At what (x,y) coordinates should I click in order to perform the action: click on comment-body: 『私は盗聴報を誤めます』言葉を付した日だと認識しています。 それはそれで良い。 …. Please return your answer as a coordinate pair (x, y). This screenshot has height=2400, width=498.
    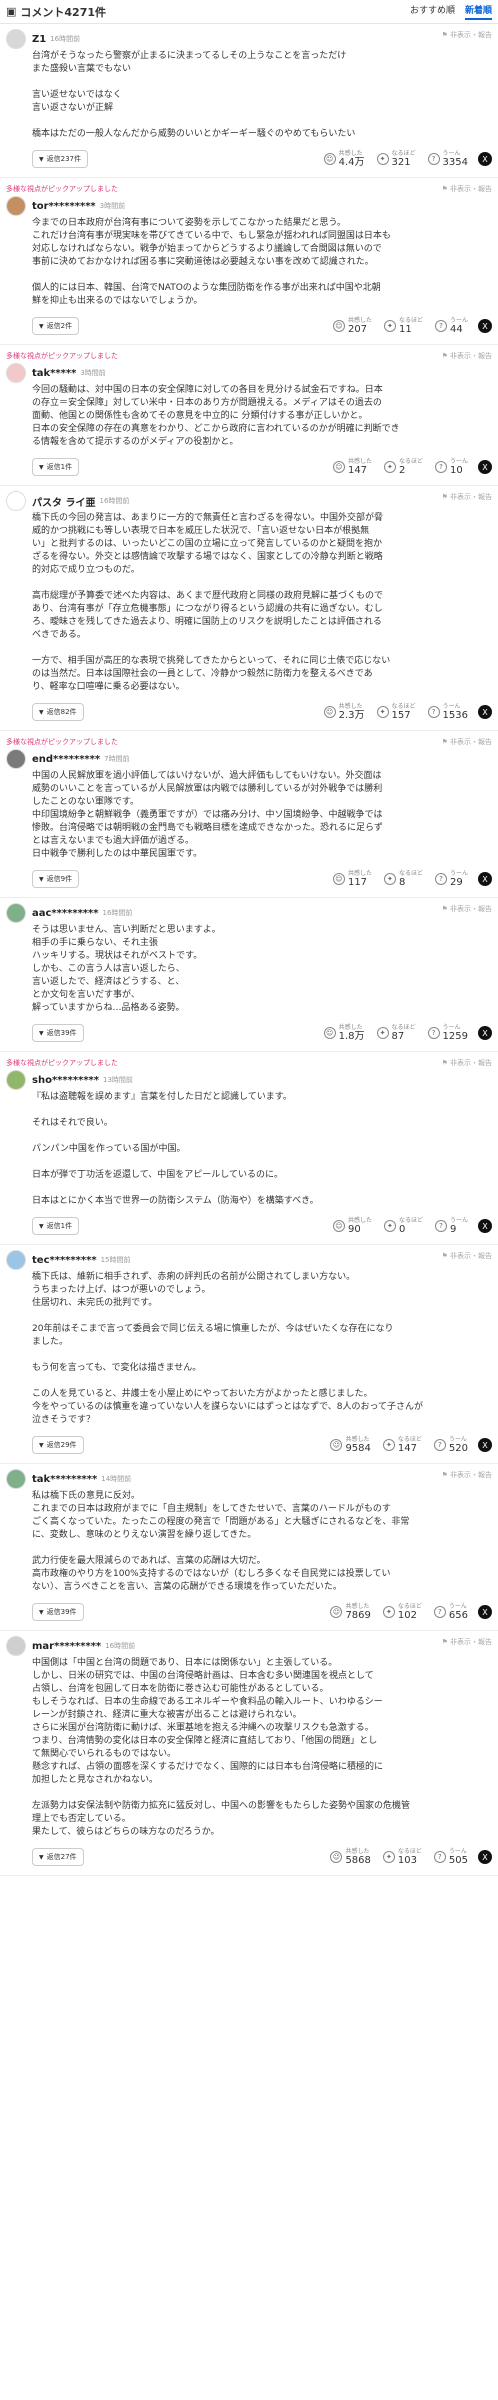
    Looking at the image, I should click on (175, 1149).